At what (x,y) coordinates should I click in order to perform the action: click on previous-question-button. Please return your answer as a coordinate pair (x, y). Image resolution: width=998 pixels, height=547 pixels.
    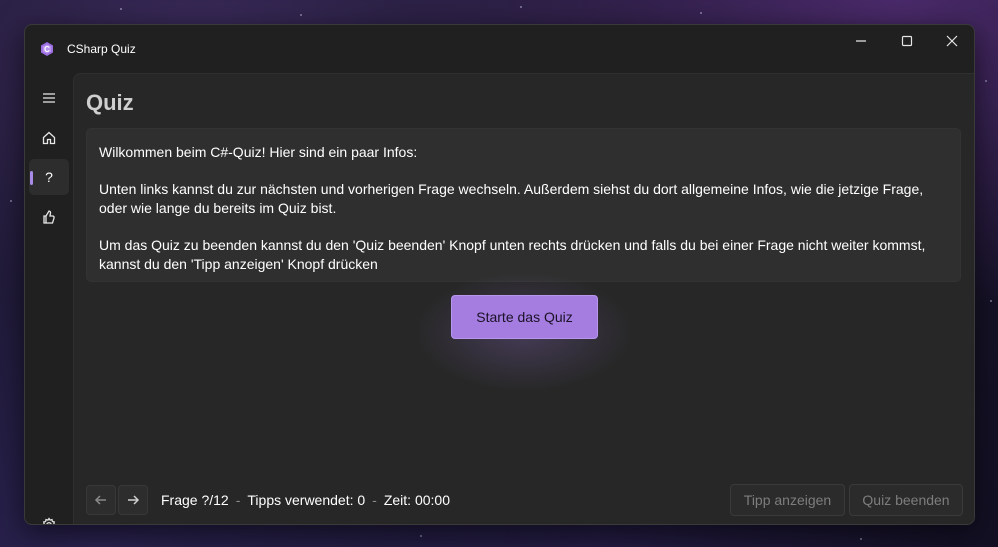
    Looking at the image, I should click on (101, 500).